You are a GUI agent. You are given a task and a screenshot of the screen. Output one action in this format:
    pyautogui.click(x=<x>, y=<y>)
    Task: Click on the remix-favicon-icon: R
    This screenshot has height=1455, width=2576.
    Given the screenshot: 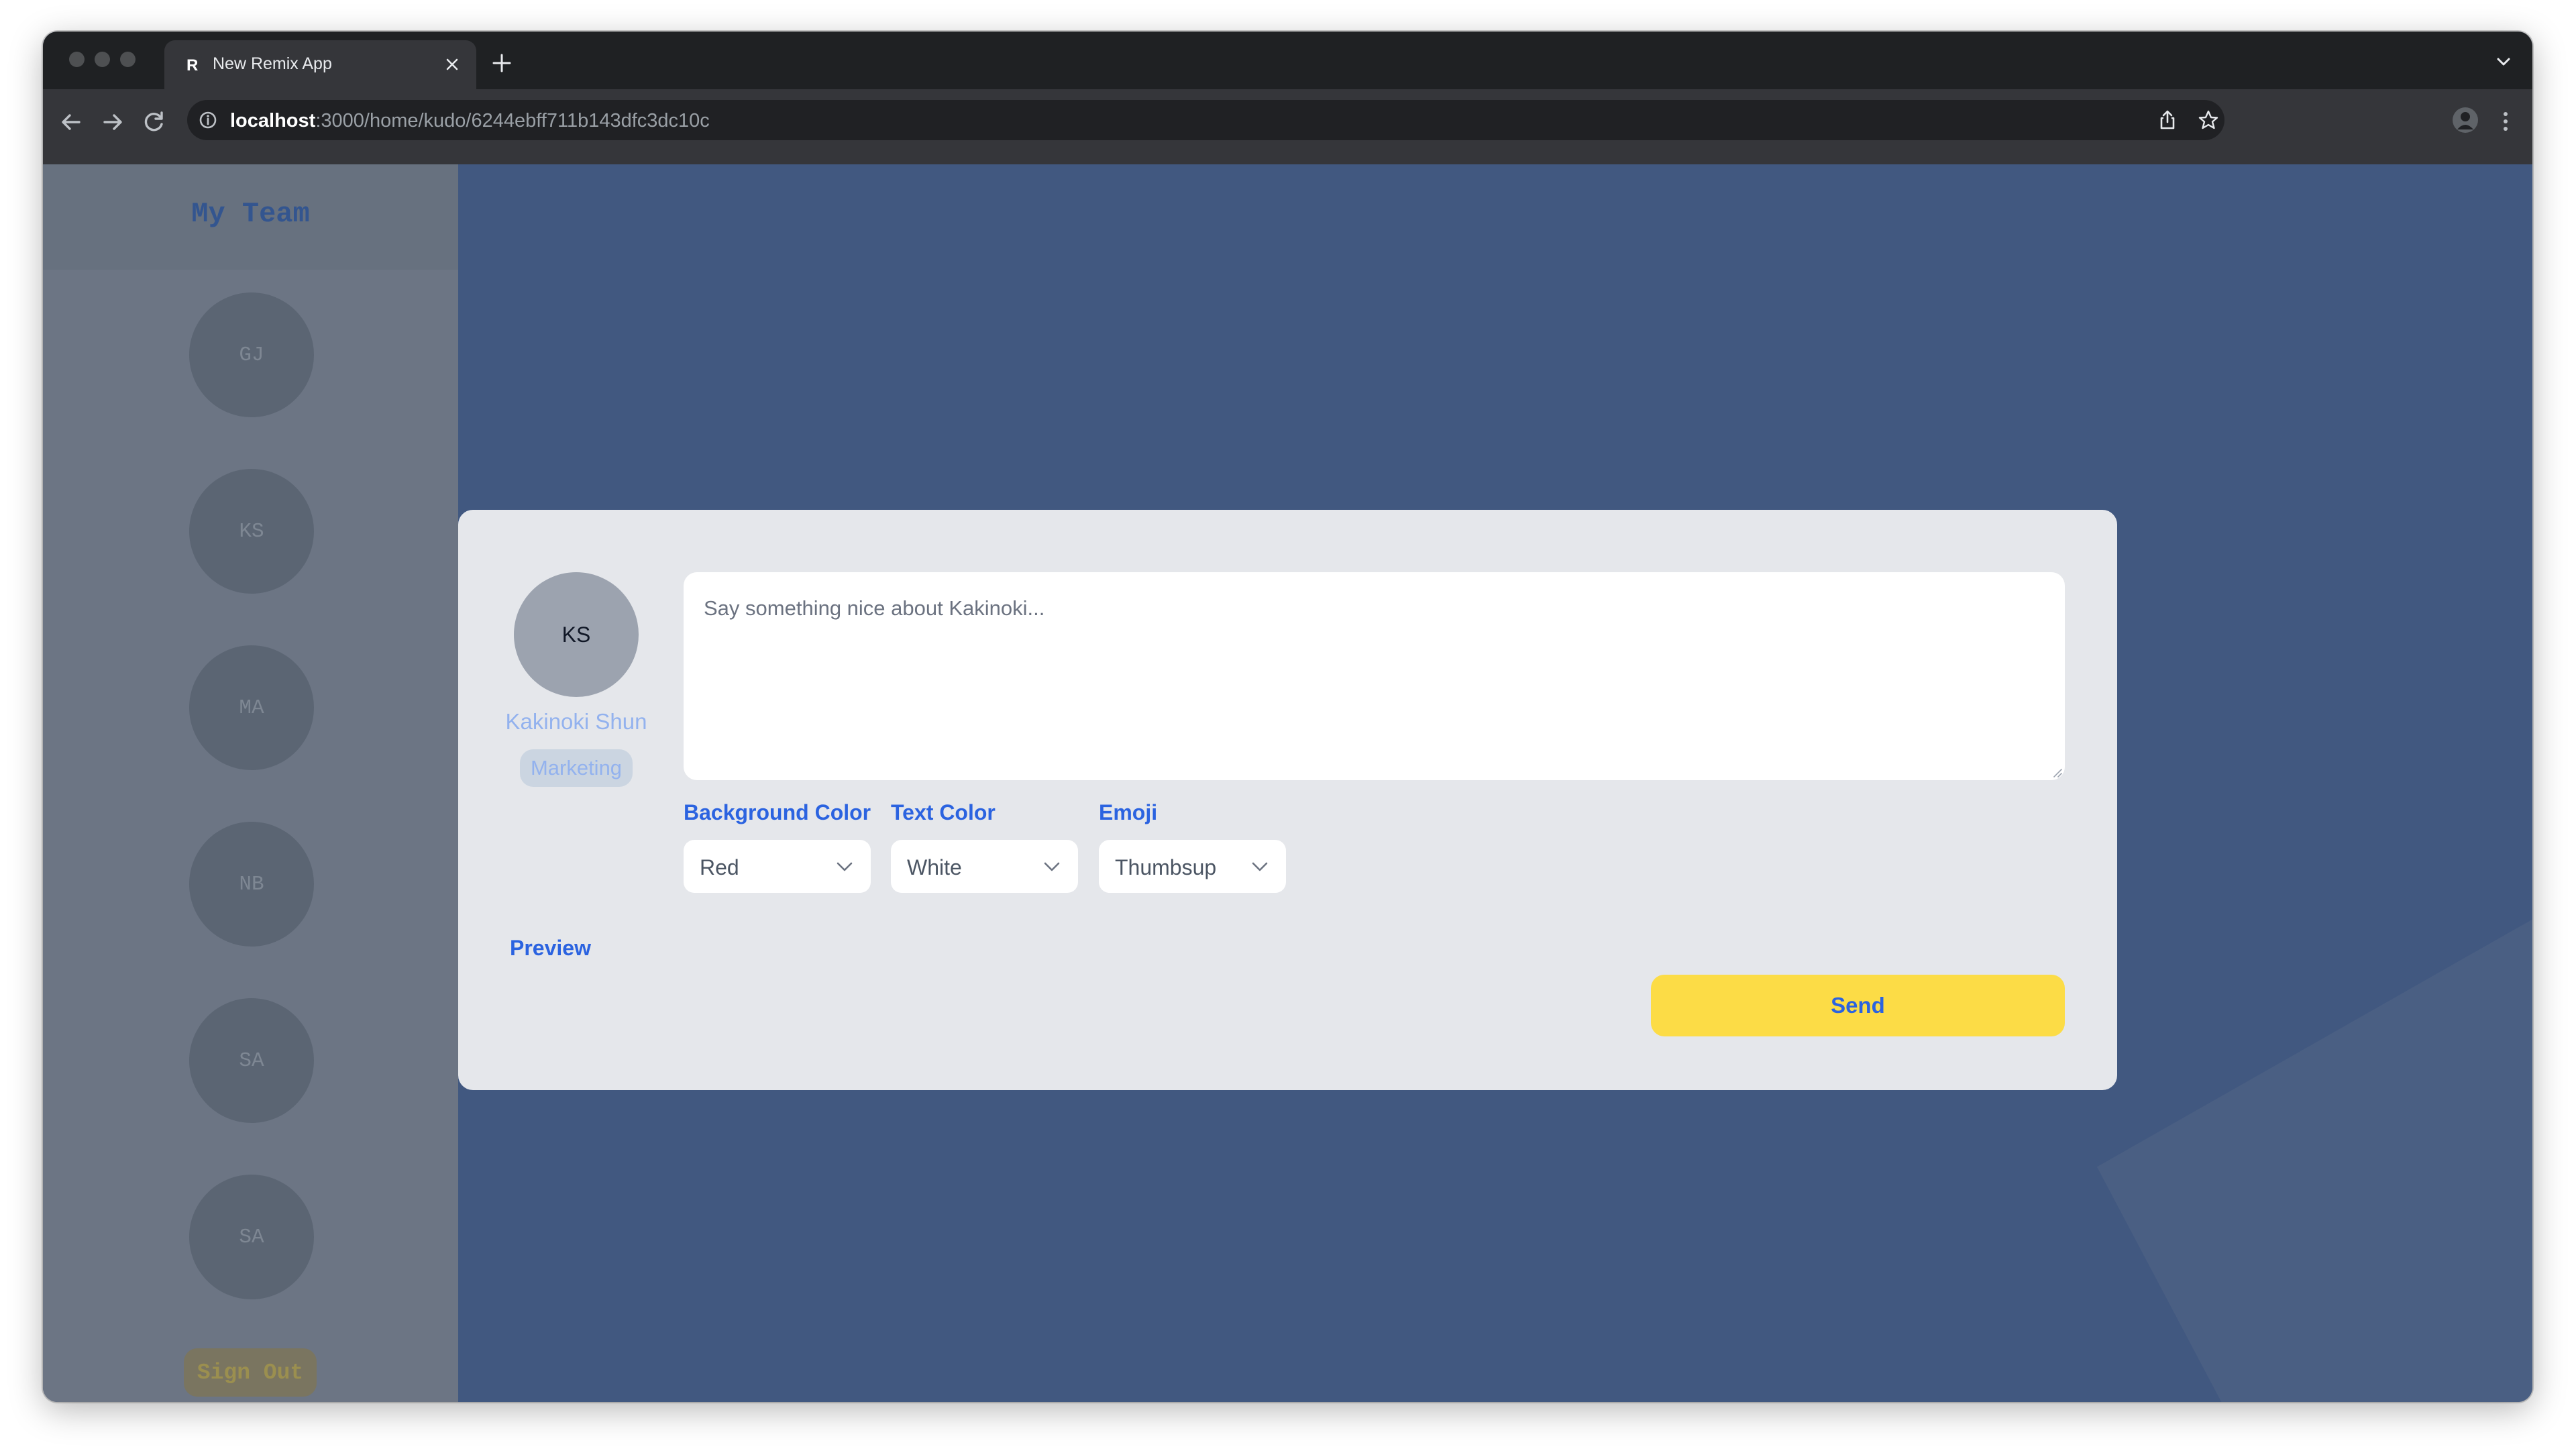 What is the action you would take?
    pyautogui.click(x=192, y=64)
    